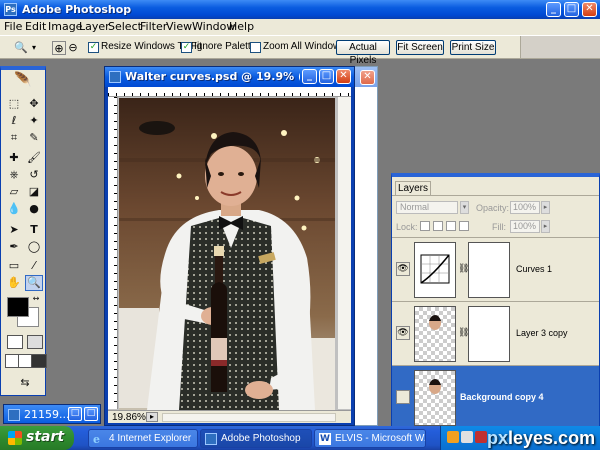 The image size is (600, 450). What do you see at coordinates (15, 342) in the screenshot?
I see `standard-mode-icon` at bounding box center [15, 342].